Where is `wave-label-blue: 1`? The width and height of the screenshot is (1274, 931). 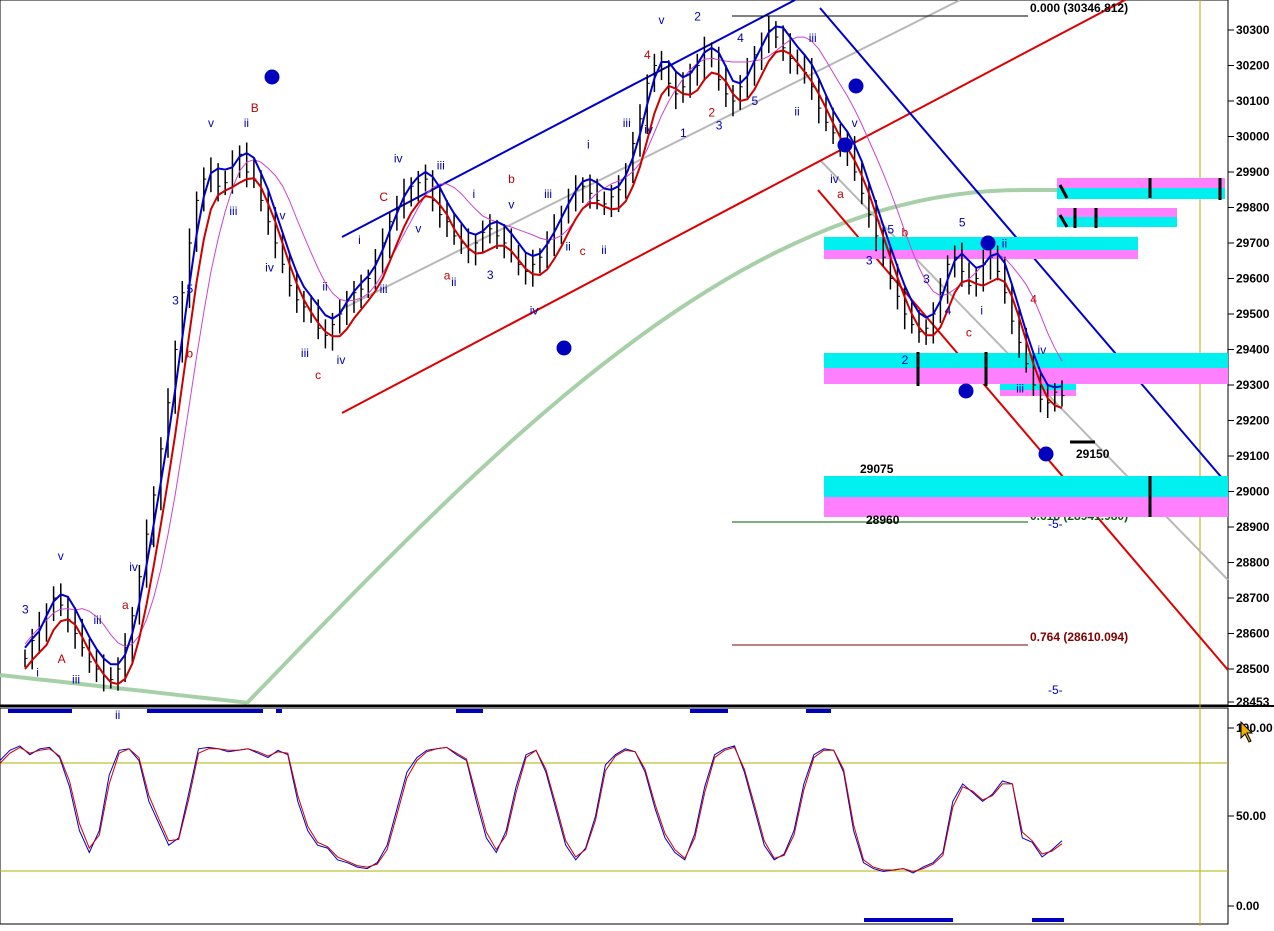 wave-label-blue: 1 is located at coordinates (683, 133).